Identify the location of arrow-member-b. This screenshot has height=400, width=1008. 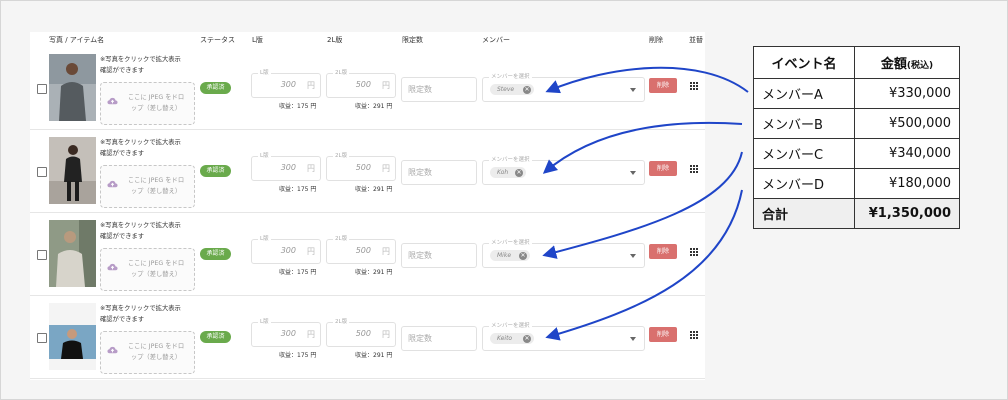
(642, 147).